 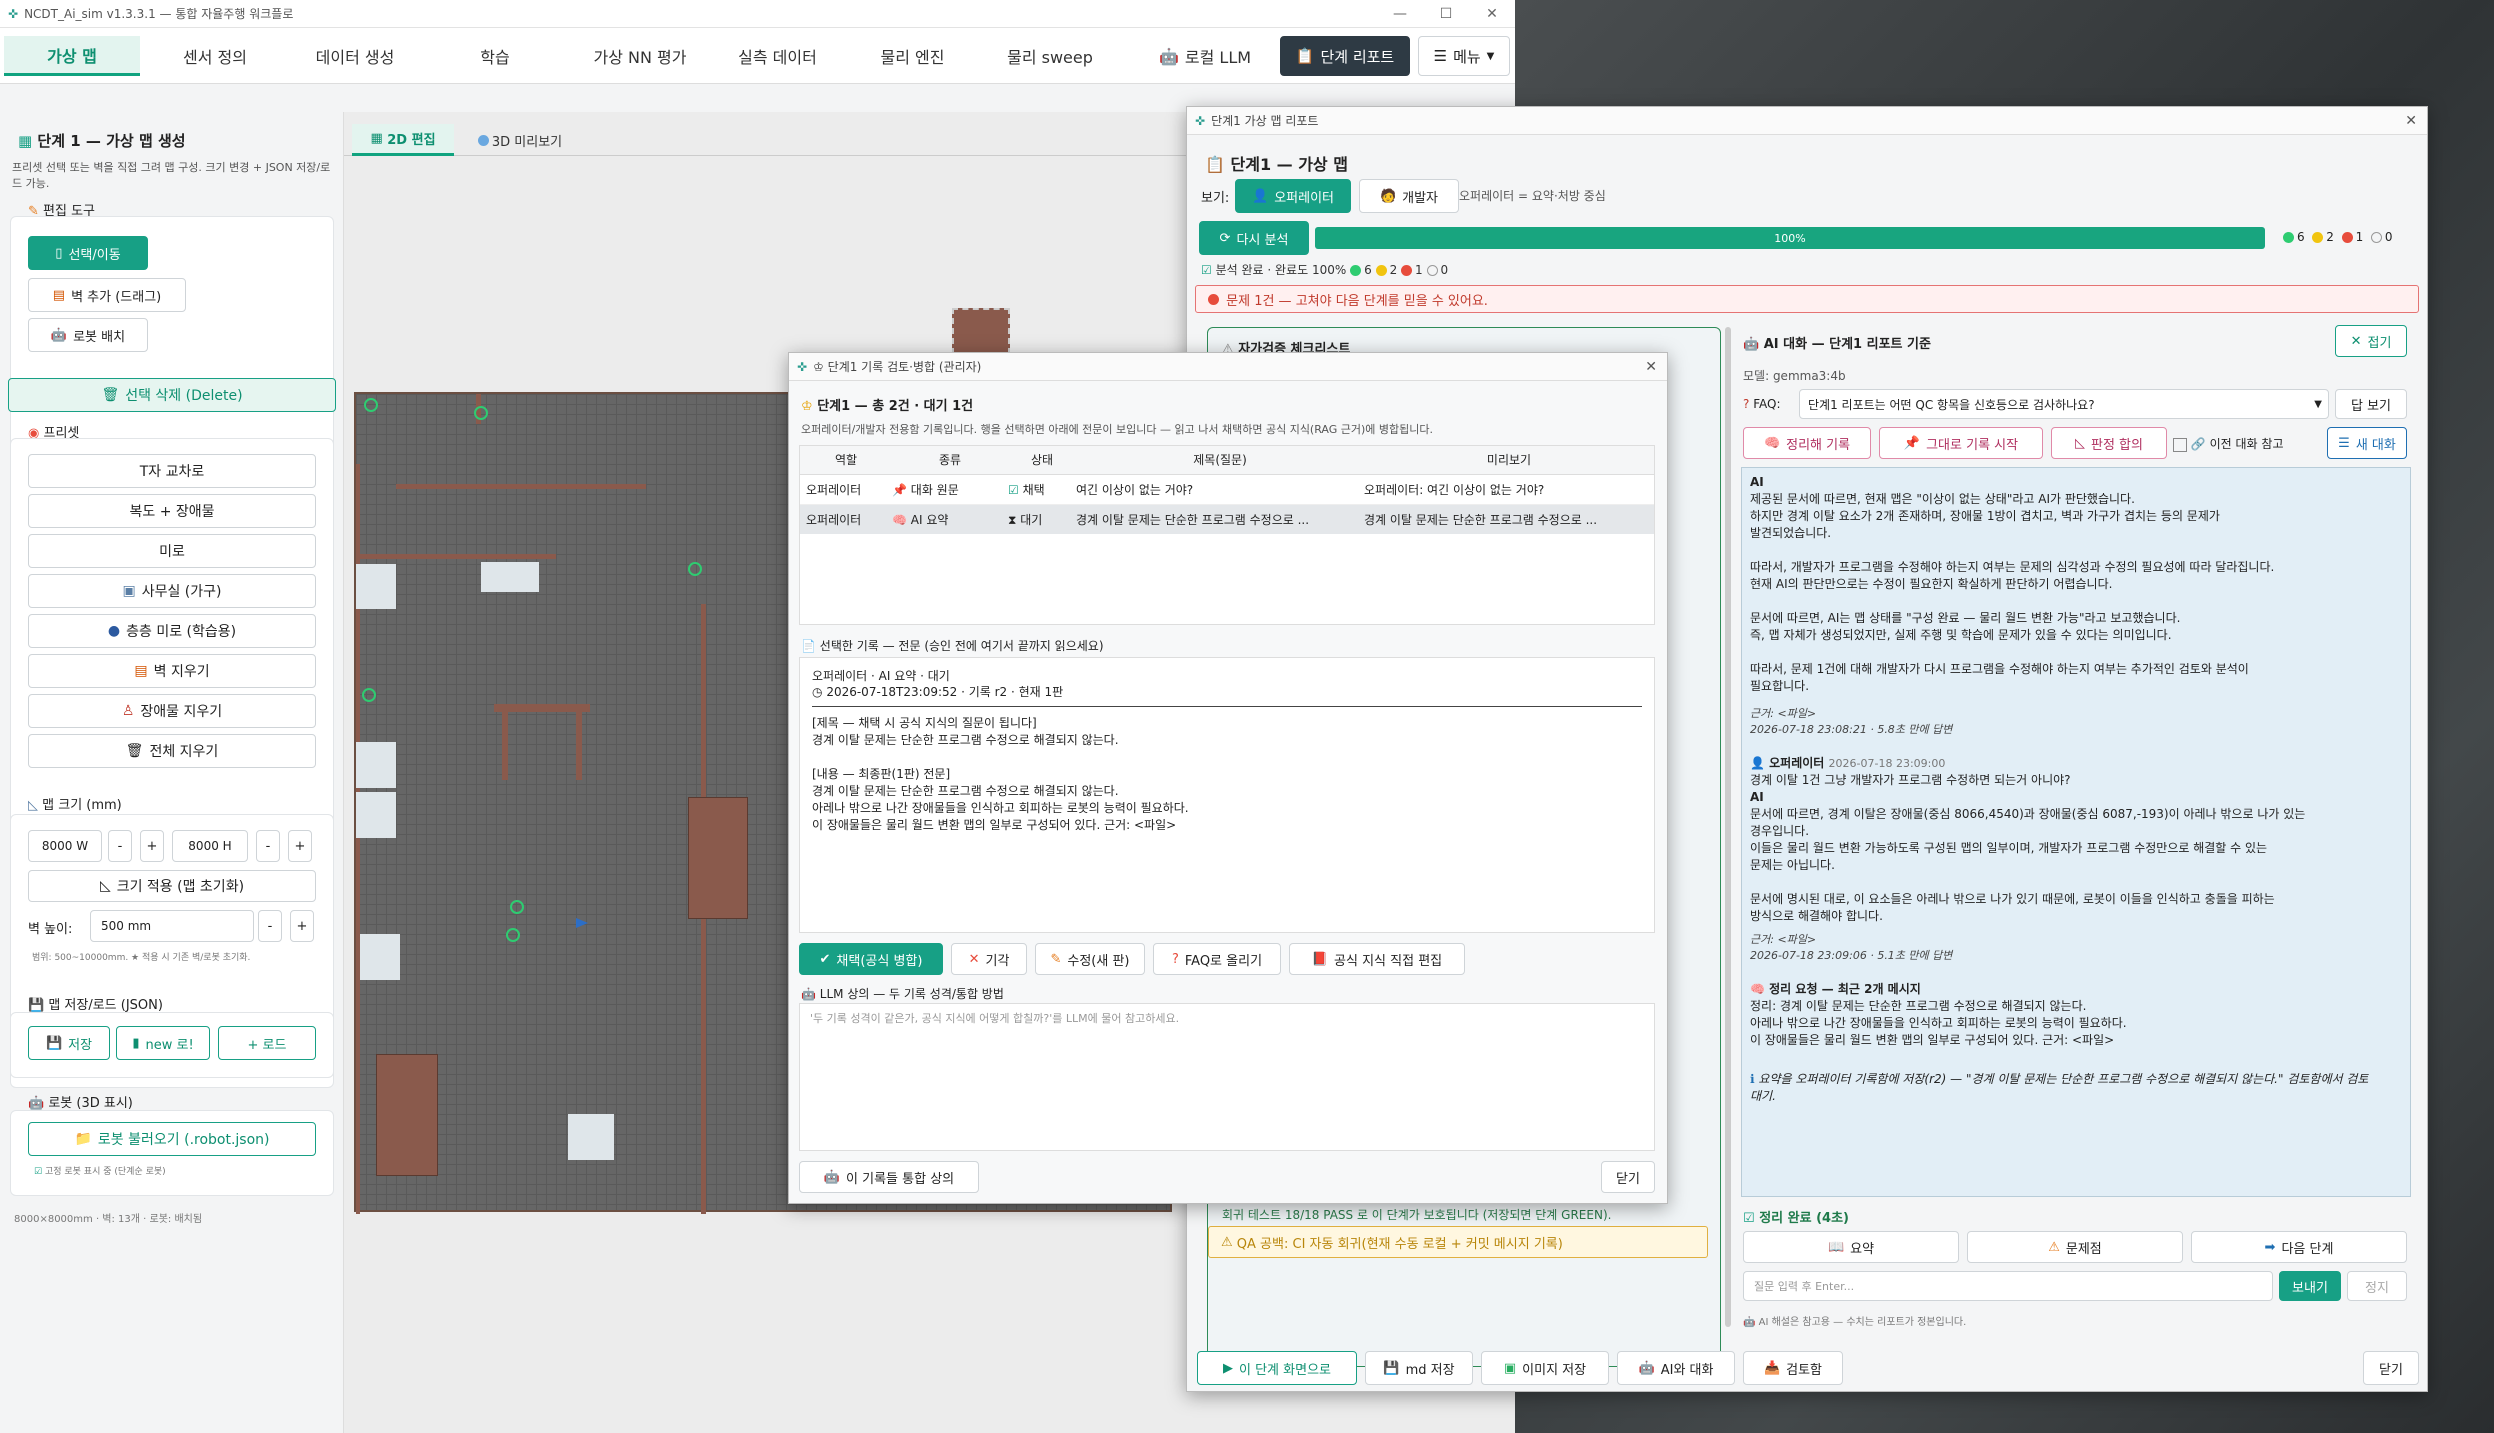 What do you see at coordinates (65, 846) in the screenshot?
I see `width-input: 8000 W` at bounding box center [65, 846].